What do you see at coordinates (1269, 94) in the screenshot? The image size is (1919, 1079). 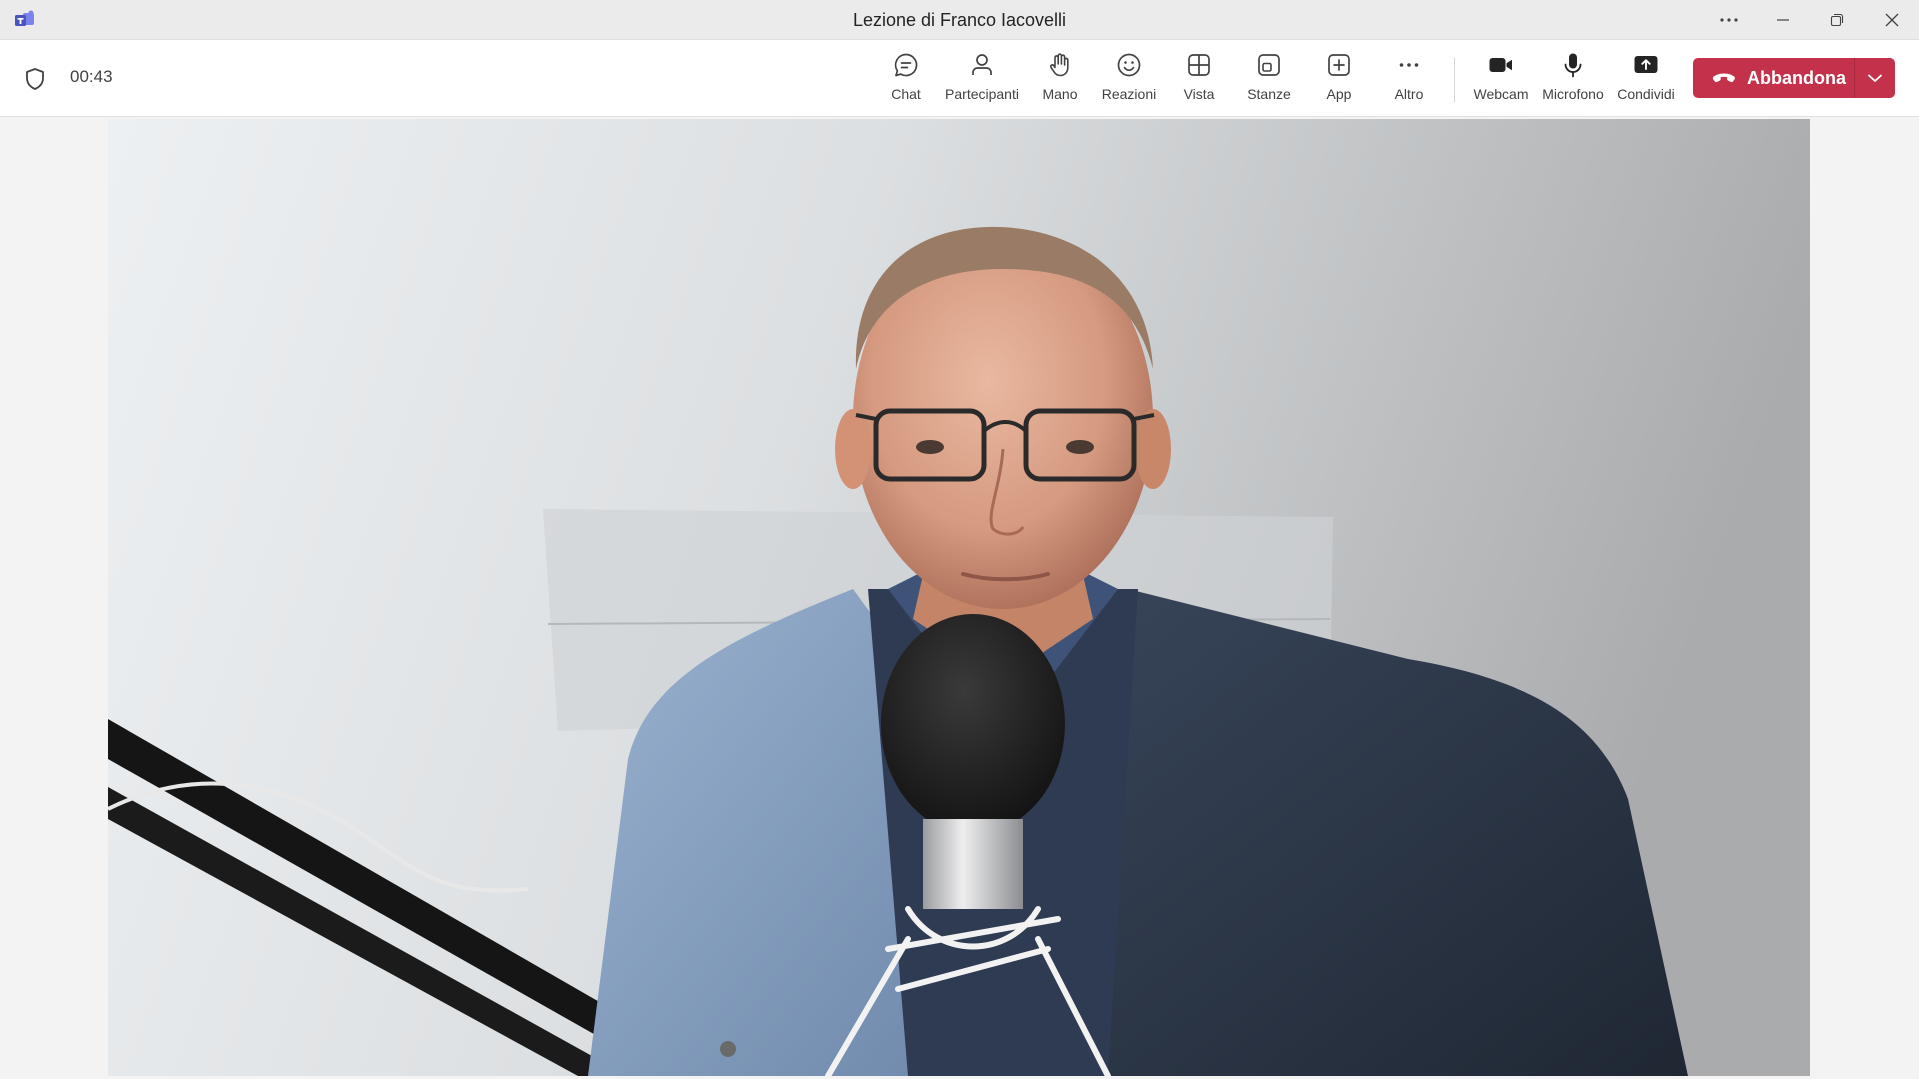 I see `breakout-rooms-label: Stanze` at bounding box center [1269, 94].